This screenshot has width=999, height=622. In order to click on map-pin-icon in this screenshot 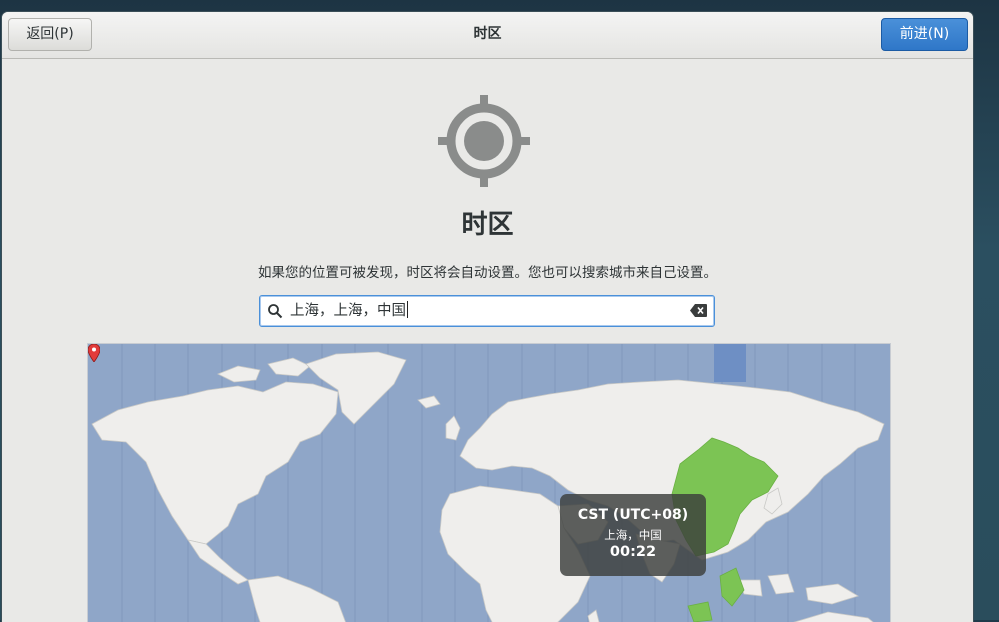, I will do `click(94, 353)`.